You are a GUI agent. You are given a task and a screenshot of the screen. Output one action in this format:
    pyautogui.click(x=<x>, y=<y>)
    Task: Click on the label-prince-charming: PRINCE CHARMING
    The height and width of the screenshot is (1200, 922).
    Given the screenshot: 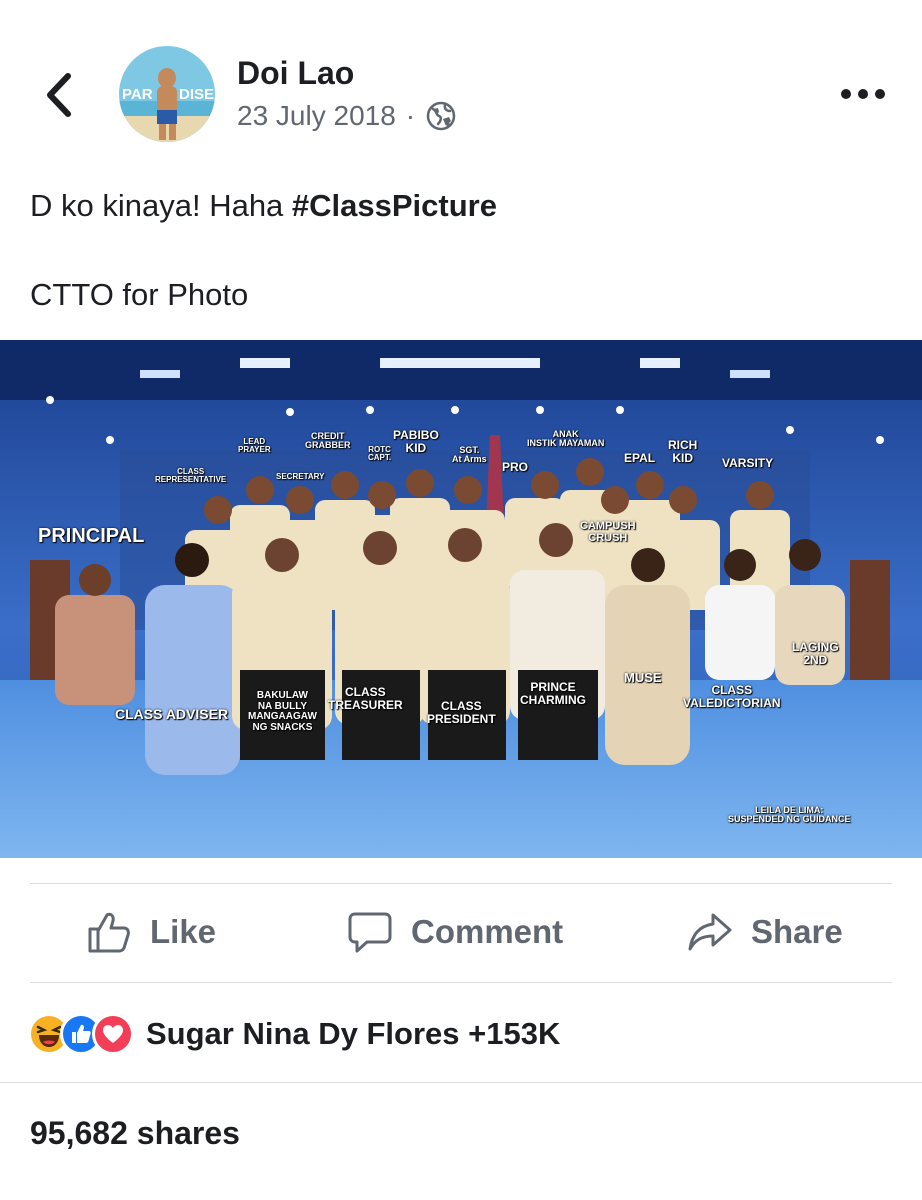 What is the action you would take?
    pyautogui.click(x=553, y=693)
    